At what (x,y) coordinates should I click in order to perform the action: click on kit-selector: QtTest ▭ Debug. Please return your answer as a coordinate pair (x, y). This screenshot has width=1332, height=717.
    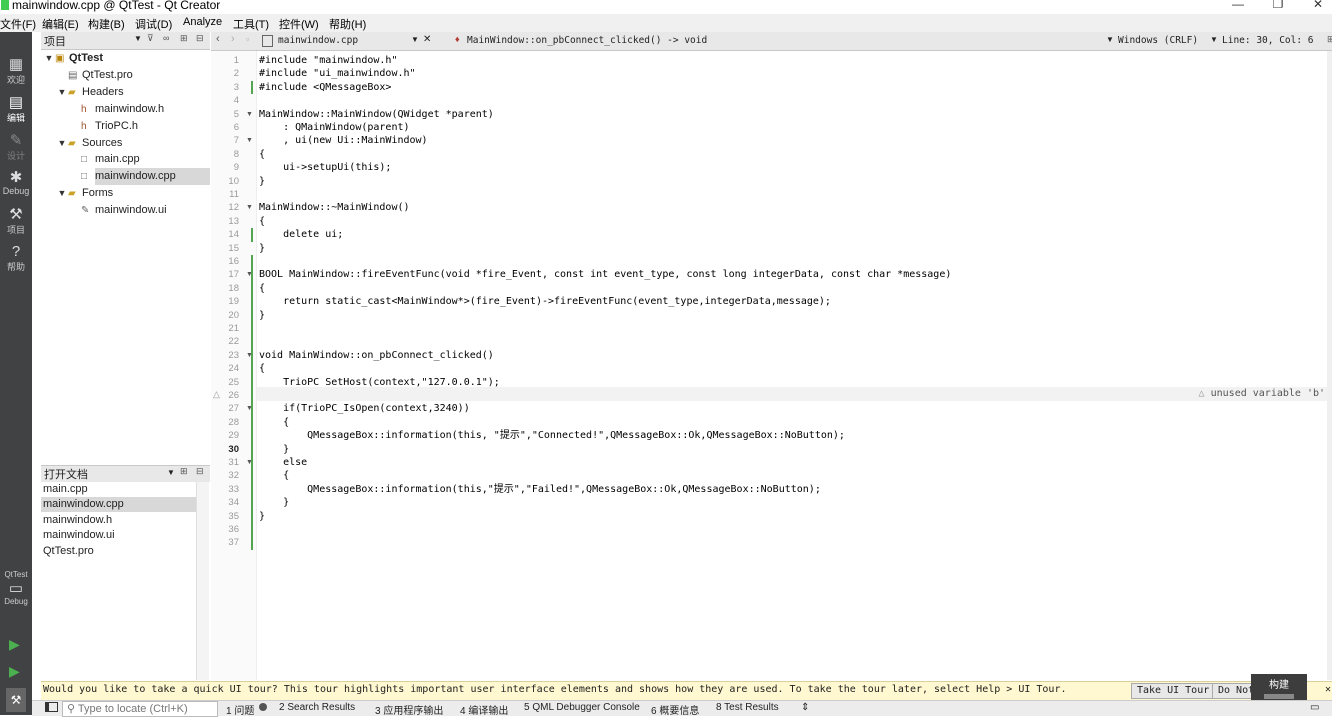
    Looking at the image, I should click on (16, 588).